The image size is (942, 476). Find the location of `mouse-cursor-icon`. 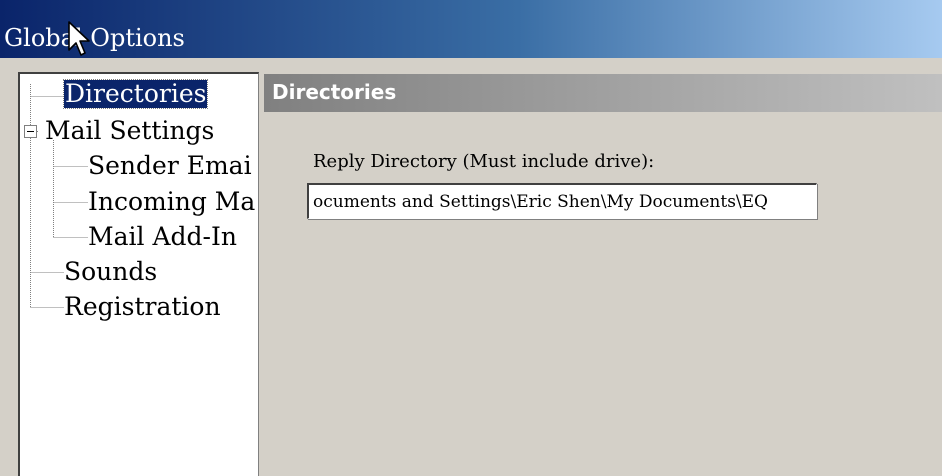

mouse-cursor-icon is located at coordinates (79, 38).